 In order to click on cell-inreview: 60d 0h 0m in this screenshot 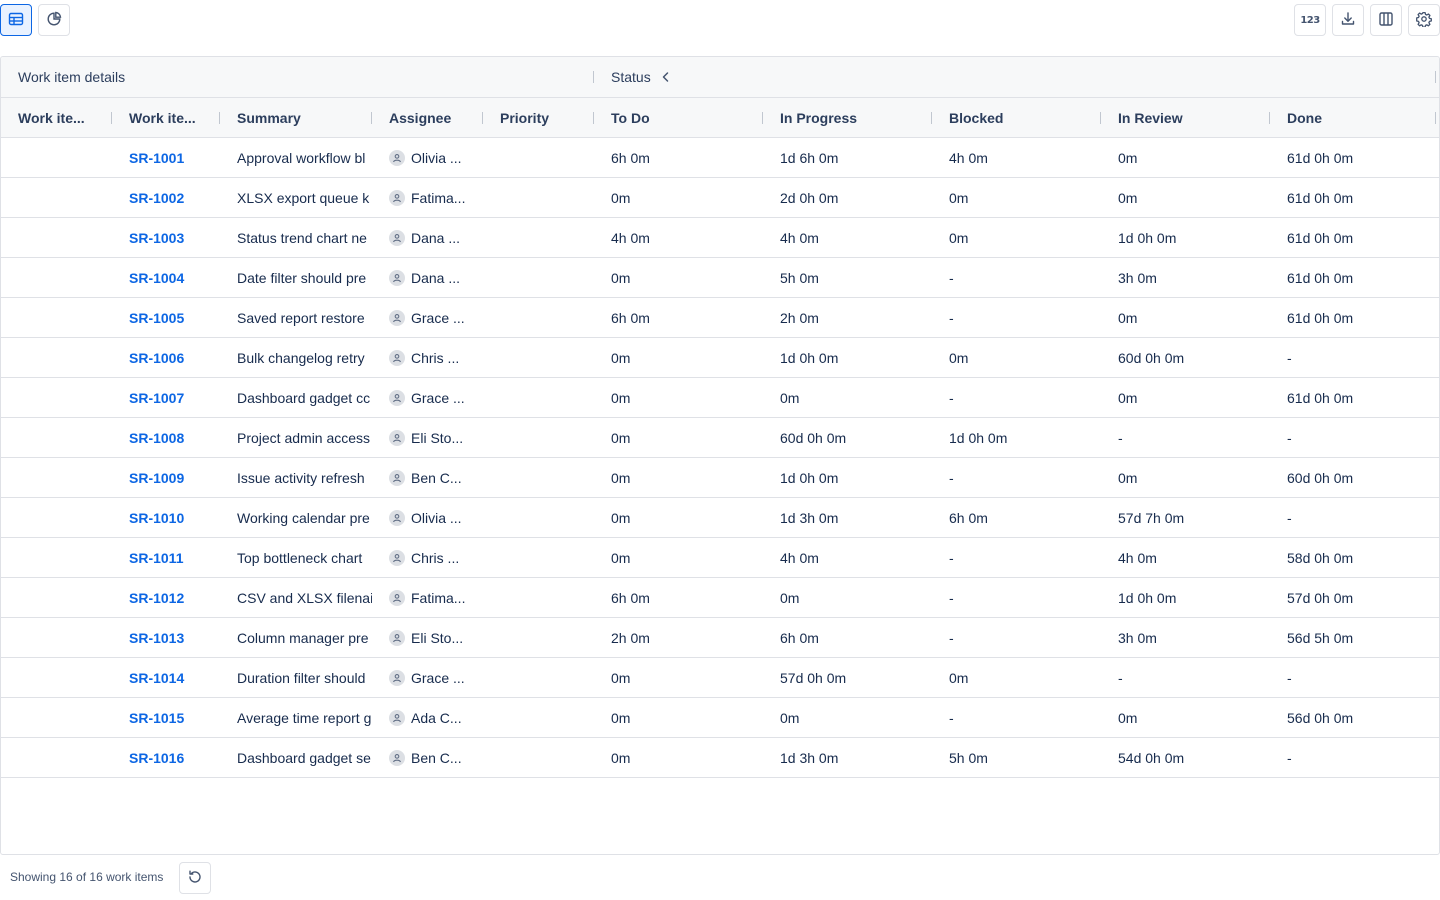, I will do `click(1151, 357)`.